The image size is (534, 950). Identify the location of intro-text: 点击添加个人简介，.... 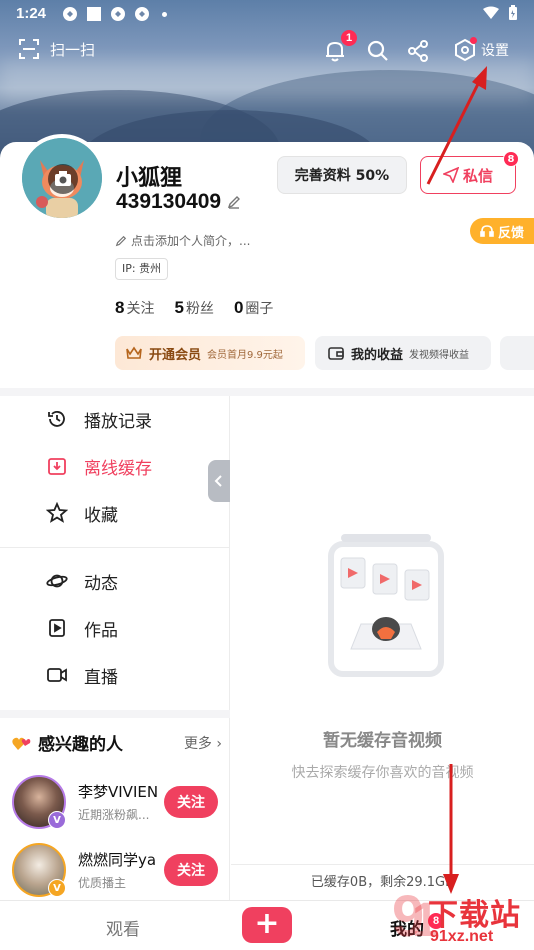
(191, 241).